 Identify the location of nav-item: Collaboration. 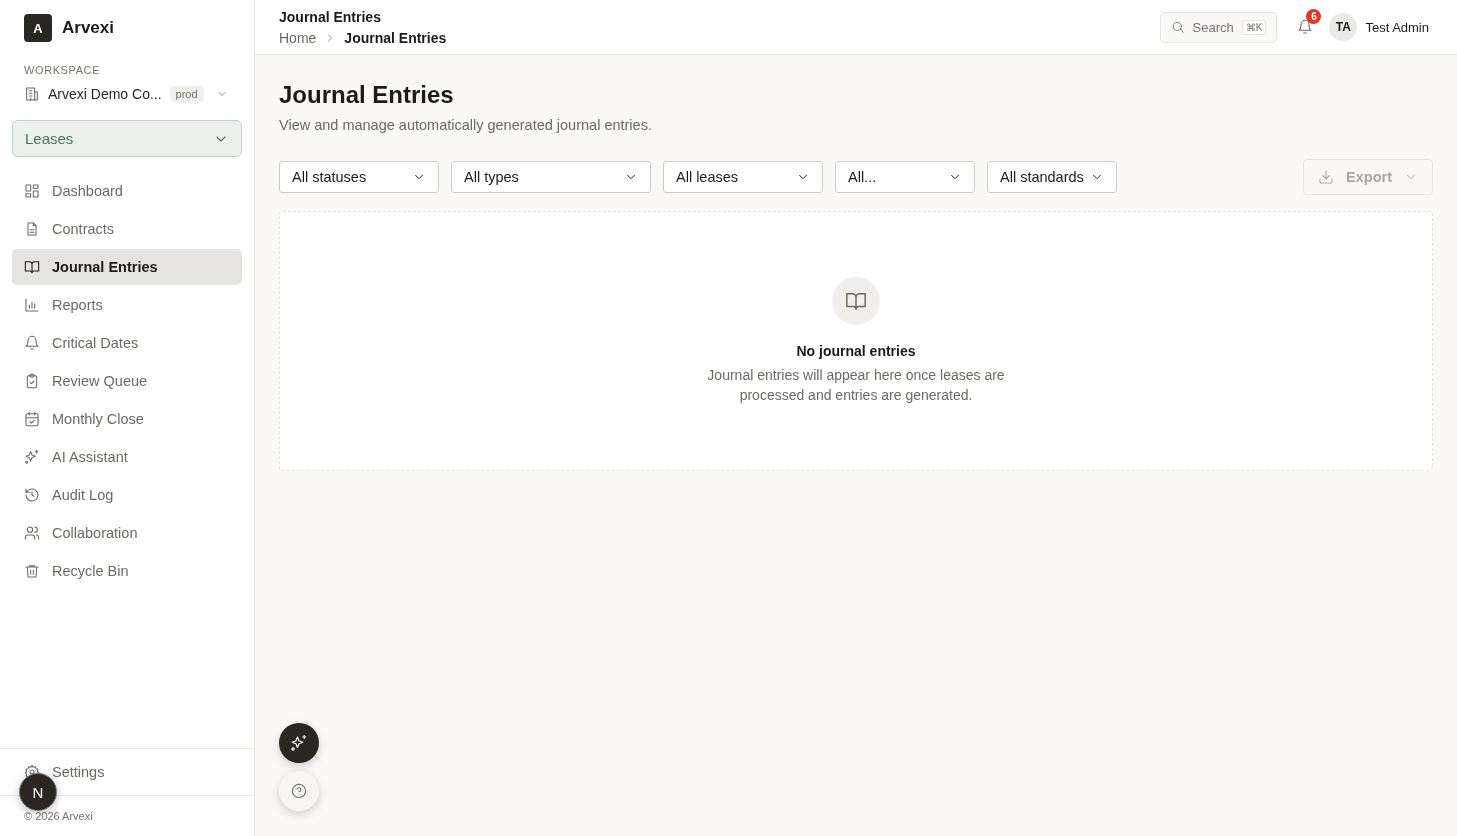
(127, 533).